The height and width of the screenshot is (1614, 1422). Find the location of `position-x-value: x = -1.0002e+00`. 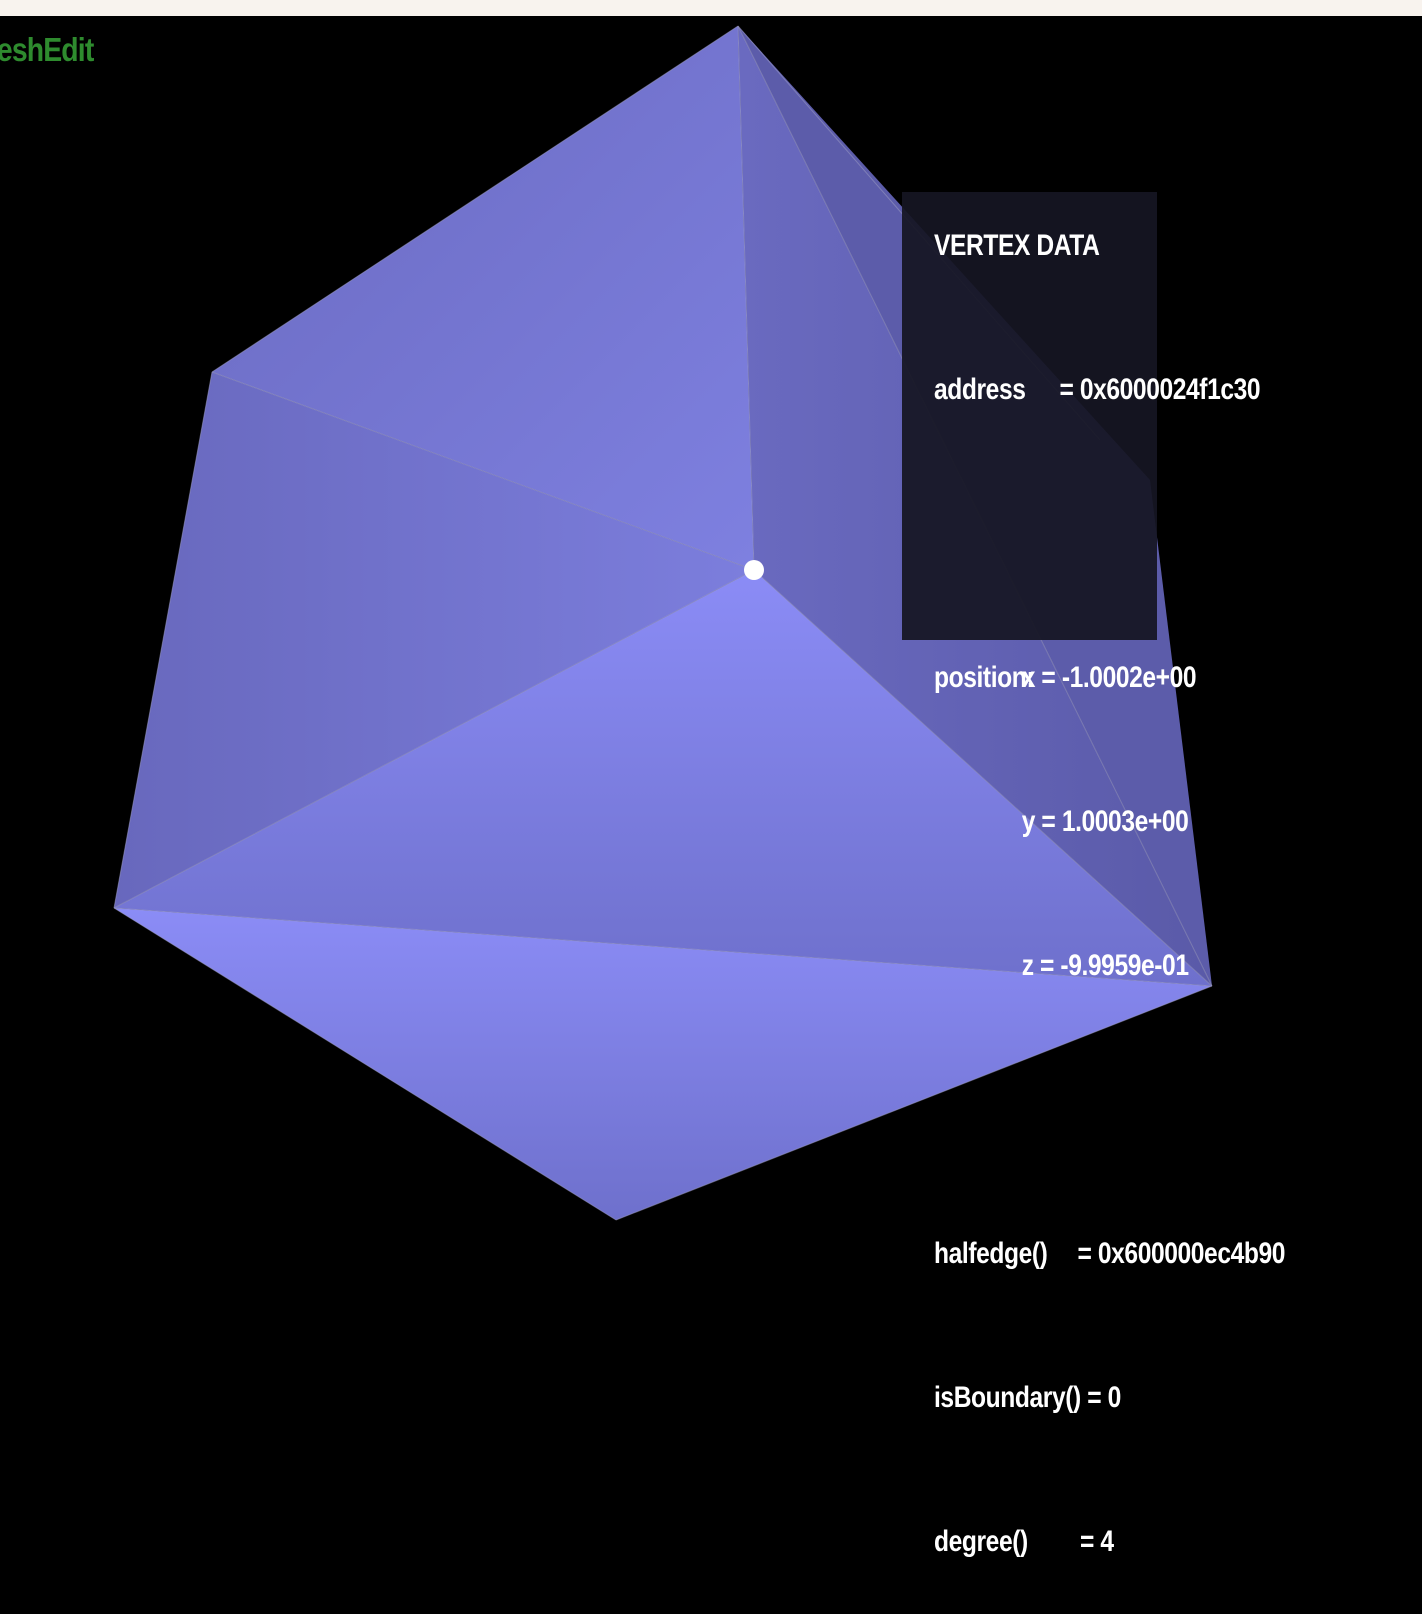

position-x-value: x = -1.0002e+00 is located at coordinates (1109, 677).